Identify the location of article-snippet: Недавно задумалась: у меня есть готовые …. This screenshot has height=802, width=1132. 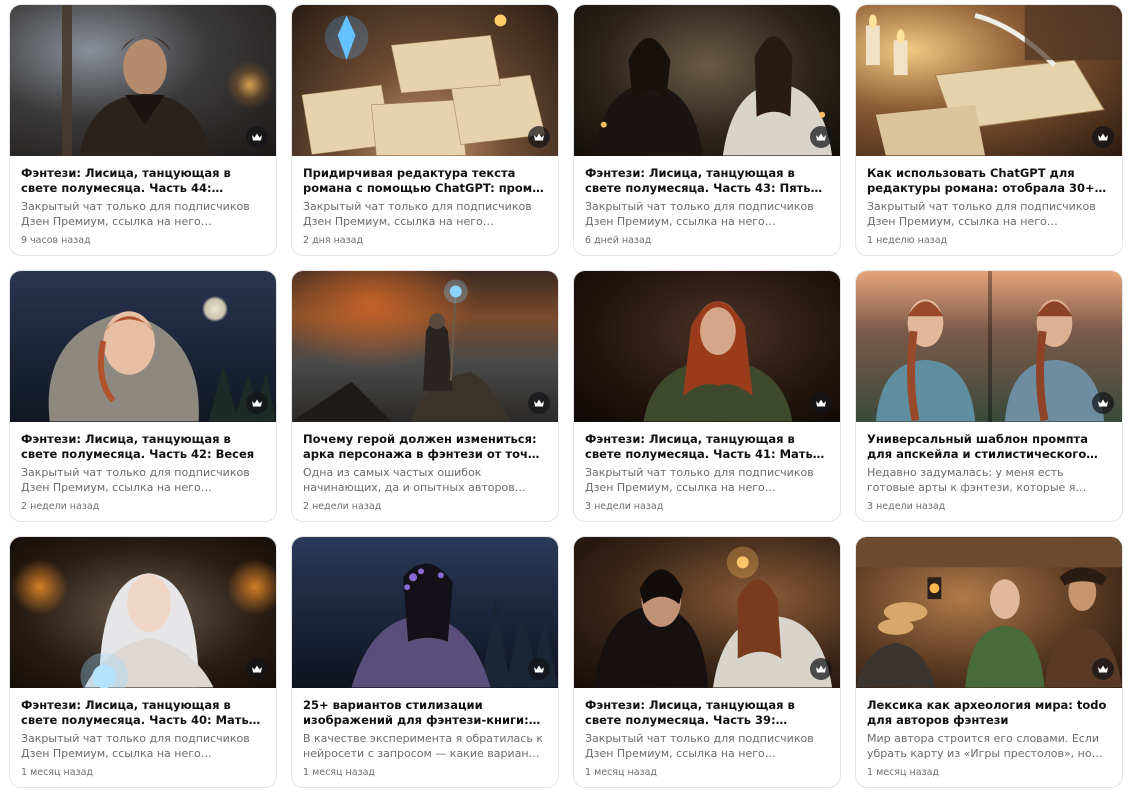
(977, 480).